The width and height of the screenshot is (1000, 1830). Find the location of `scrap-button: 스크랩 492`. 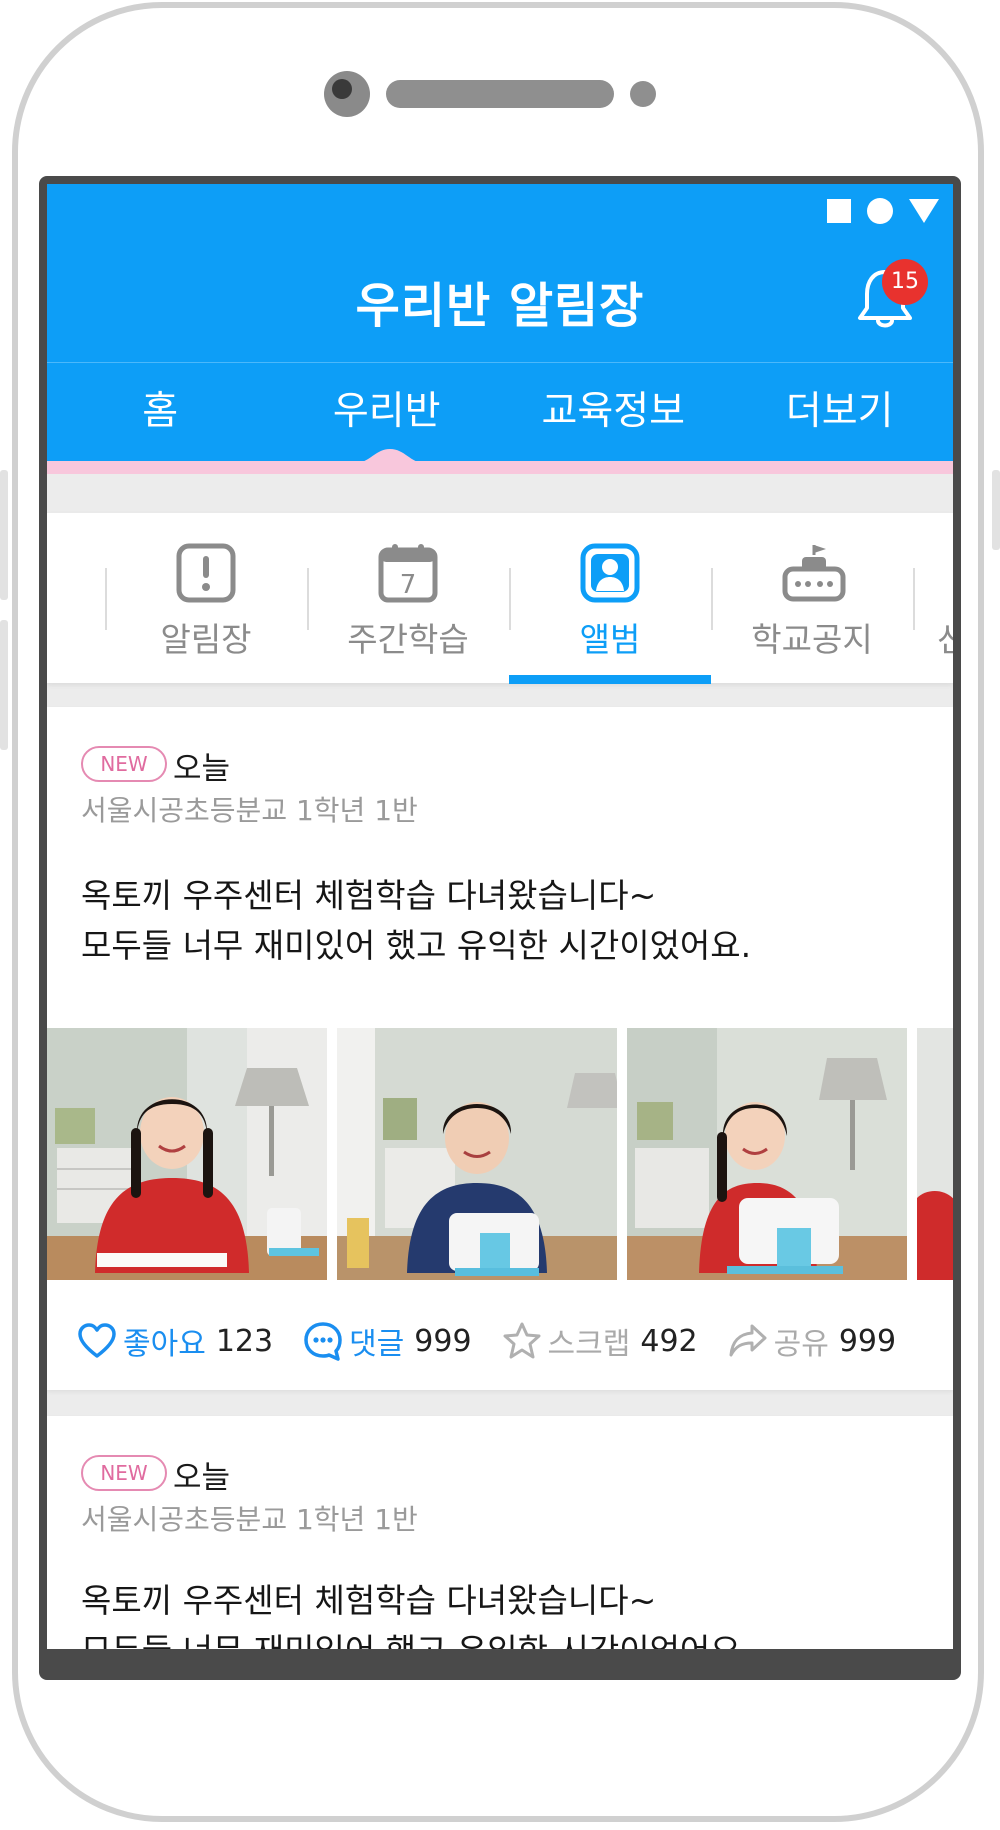

scrap-button: 스크랩 492 is located at coordinates (600, 1341).